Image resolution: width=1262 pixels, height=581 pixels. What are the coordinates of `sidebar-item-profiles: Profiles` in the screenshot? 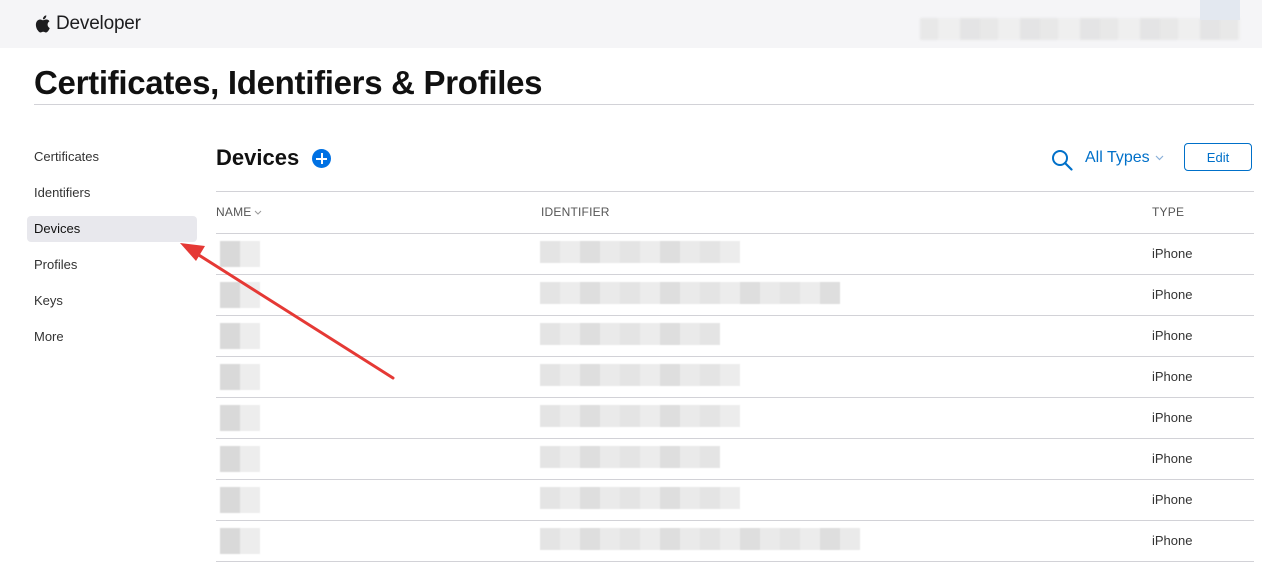 It's located at (112, 265).